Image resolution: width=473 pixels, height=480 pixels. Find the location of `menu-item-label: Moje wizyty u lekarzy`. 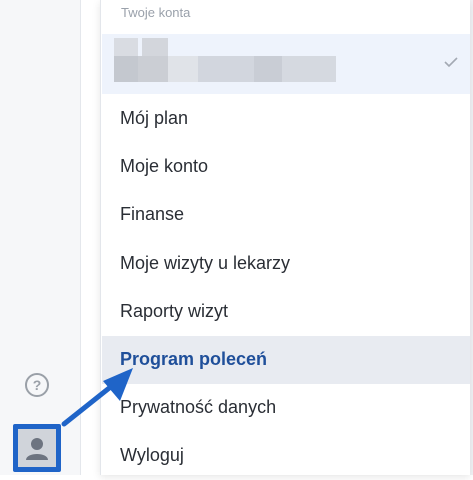

menu-item-label: Moje wizyty u lekarzy is located at coordinates (205, 263).